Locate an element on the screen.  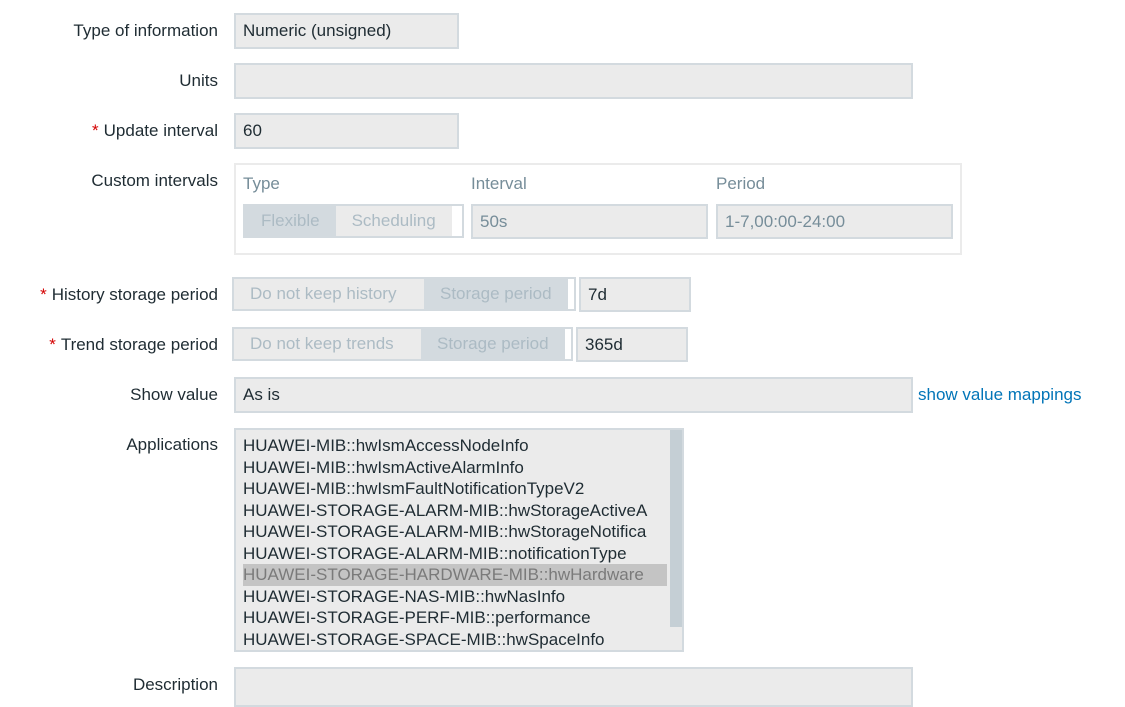
trend-mode-toggle: Do not keep trends Storage period is located at coordinates (402, 344).